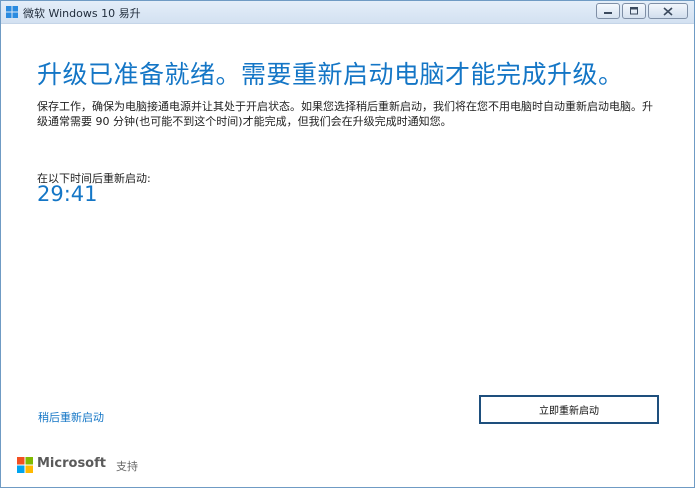 This screenshot has width=695, height=488. I want to click on maximize-button, so click(634, 11).